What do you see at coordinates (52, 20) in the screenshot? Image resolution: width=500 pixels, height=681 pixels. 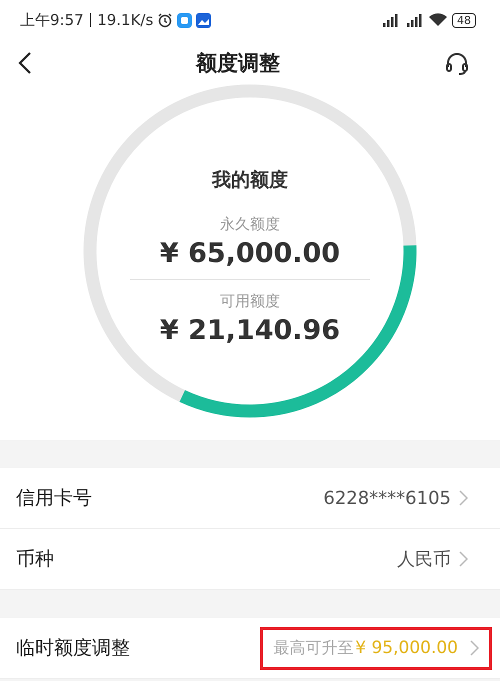 I see `status-time: 上午9:57` at bounding box center [52, 20].